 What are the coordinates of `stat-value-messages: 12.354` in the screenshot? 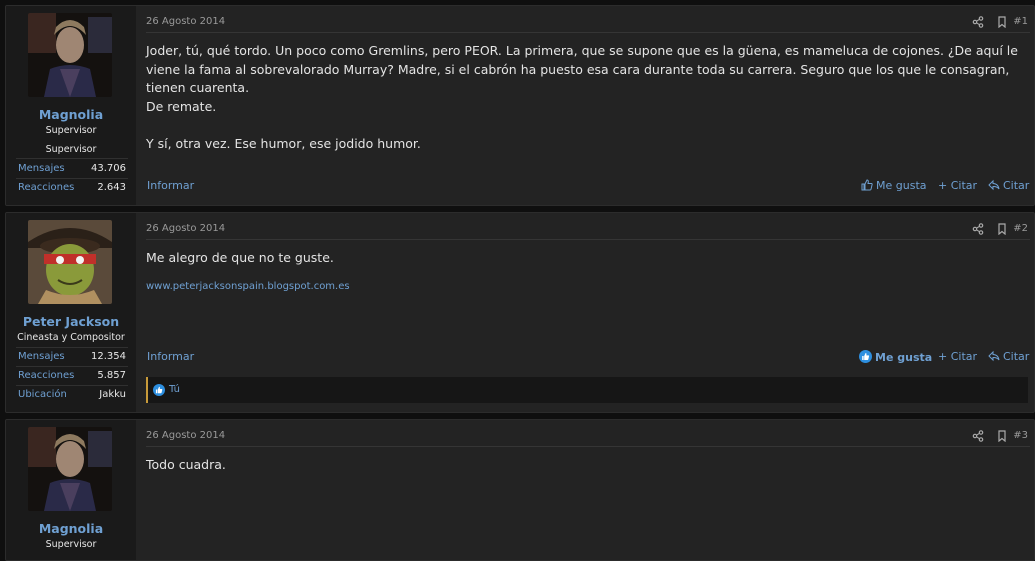 It's located at (108, 356).